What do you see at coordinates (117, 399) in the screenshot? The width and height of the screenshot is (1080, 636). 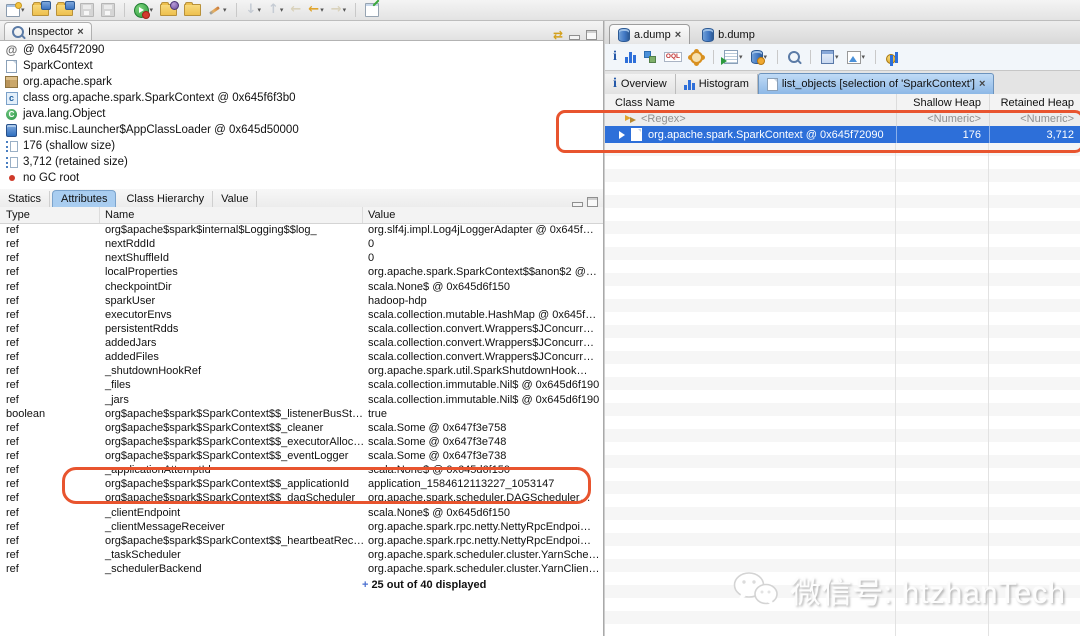 I see `attr-name: _jars` at bounding box center [117, 399].